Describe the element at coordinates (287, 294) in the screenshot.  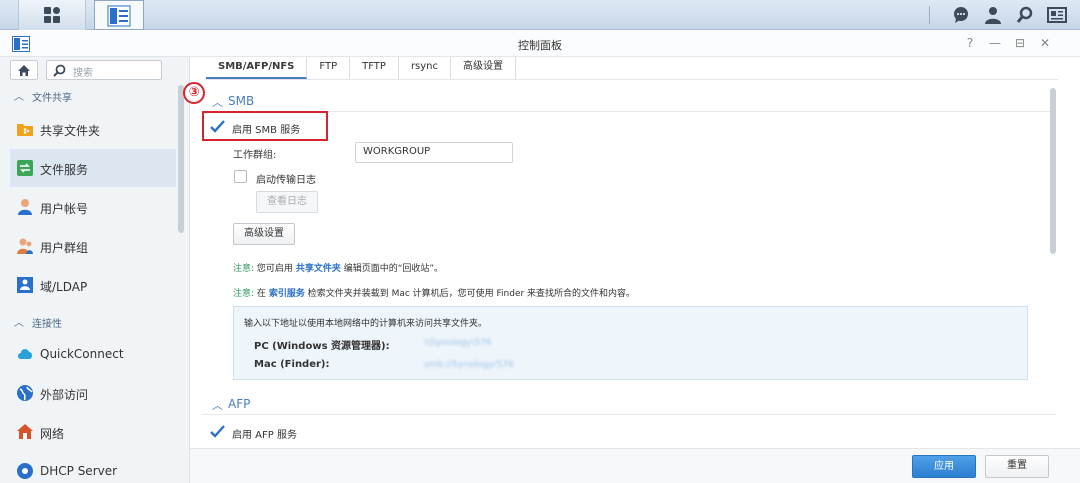
I see `indexing-service-link: 索引服务` at that location.